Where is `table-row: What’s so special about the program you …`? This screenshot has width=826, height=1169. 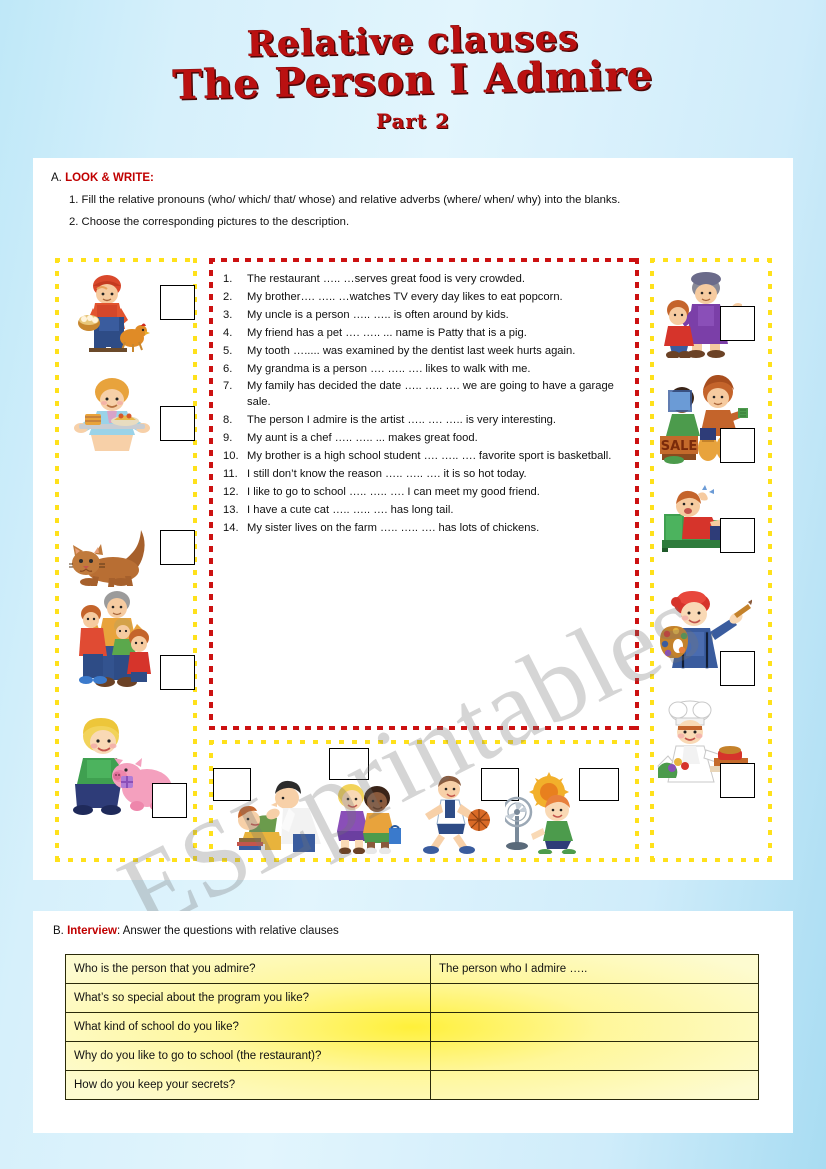 table-row: What’s so special about the program you … is located at coordinates (412, 998).